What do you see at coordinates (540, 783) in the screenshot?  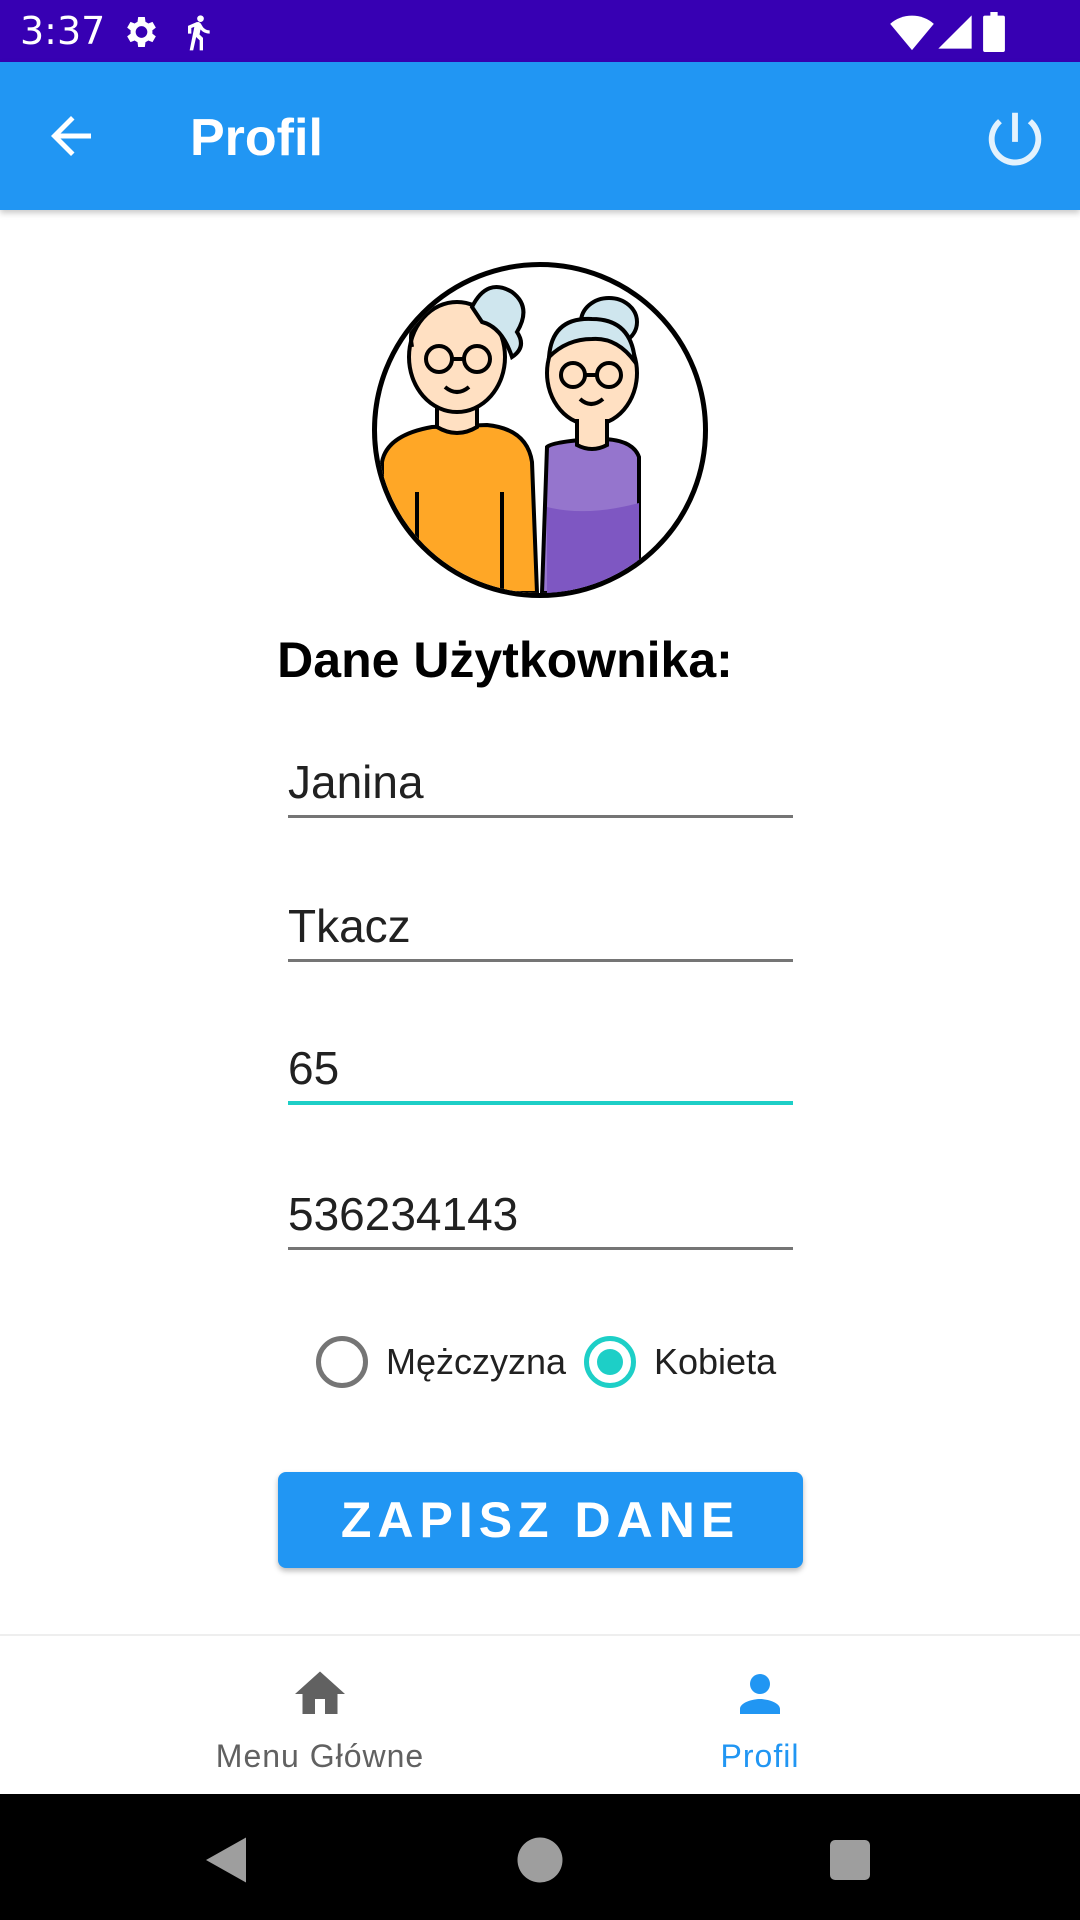 I see `first-name-field` at bounding box center [540, 783].